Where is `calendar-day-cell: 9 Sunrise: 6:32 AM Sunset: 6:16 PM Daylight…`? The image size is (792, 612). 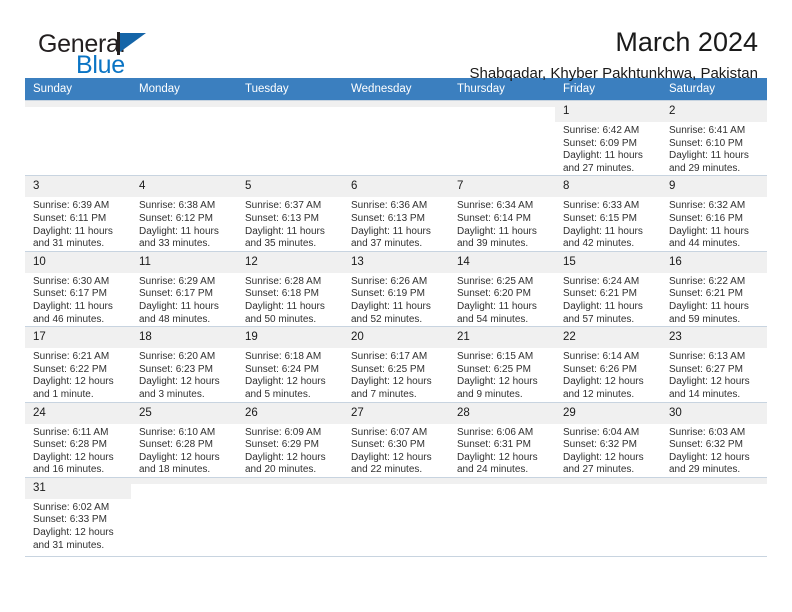 calendar-day-cell: 9 Sunrise: 6:32 AM Sunset: 6:16 PM Daylight… is located at coordinates (714, 213).